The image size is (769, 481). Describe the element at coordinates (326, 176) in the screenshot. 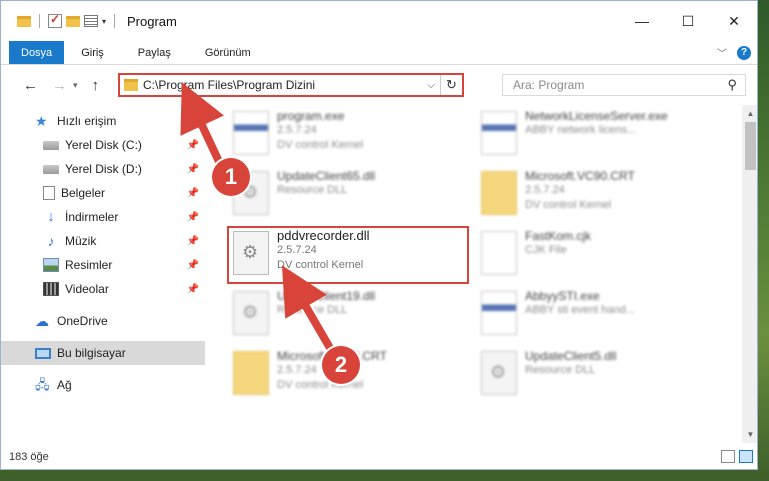

I see `file-name: UpdateClient65.dll` at that location.